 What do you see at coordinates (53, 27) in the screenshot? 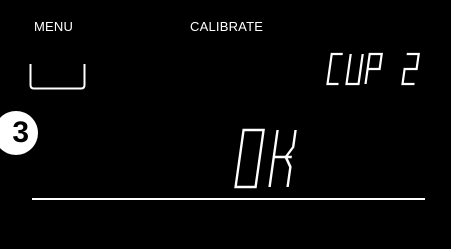
I see `menu-label: MENU` at bounding box center [53, 27].